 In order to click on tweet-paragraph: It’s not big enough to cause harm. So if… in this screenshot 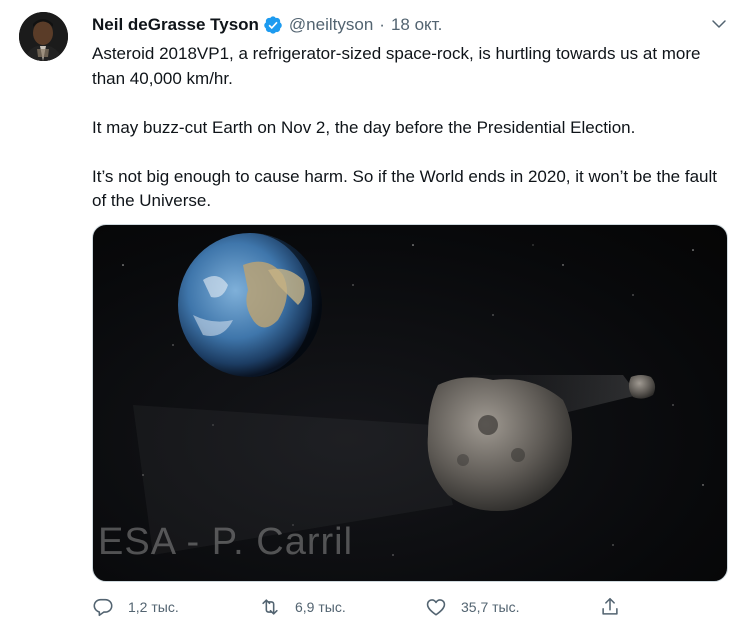, I will do `click(404, 188)`.